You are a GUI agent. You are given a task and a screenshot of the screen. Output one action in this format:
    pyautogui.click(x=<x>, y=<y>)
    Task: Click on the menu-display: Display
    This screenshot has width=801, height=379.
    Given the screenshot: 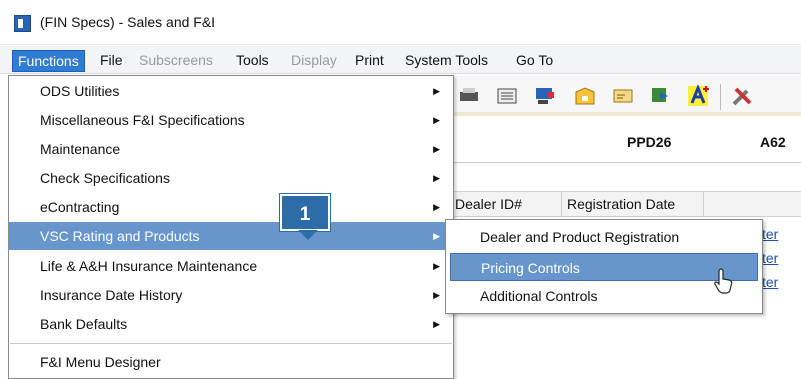 What is the action you would take?
    pyautogui.click(x=314, y=60)
    